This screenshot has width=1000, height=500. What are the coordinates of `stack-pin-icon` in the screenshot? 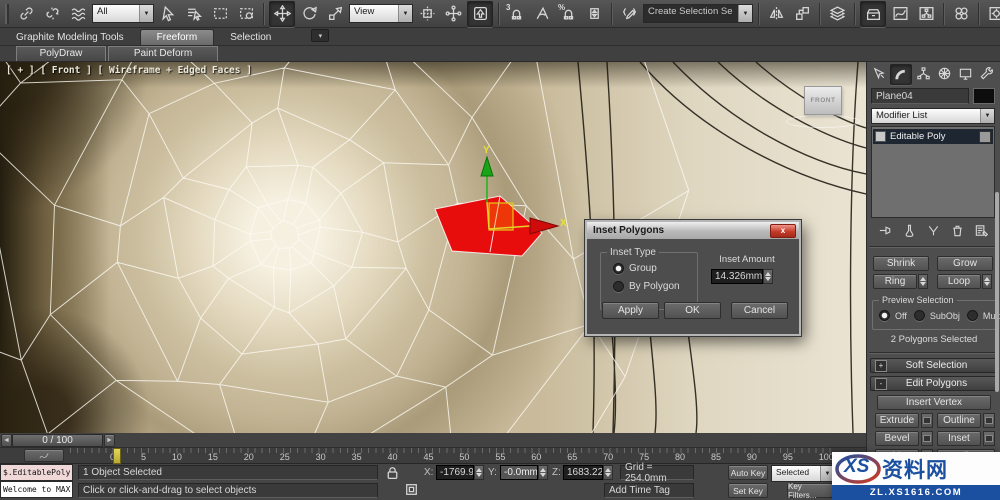 It's located at (985, 136).